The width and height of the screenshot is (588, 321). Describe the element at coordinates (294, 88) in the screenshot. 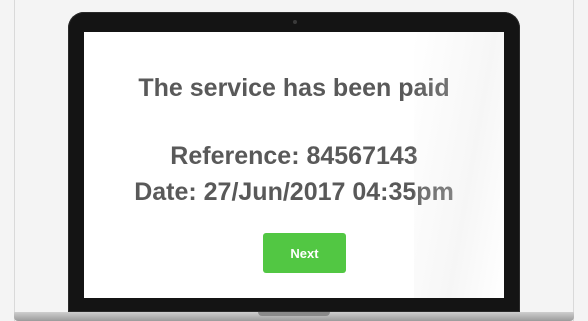

I see `payment-status-title: The service has been paid` at that location.